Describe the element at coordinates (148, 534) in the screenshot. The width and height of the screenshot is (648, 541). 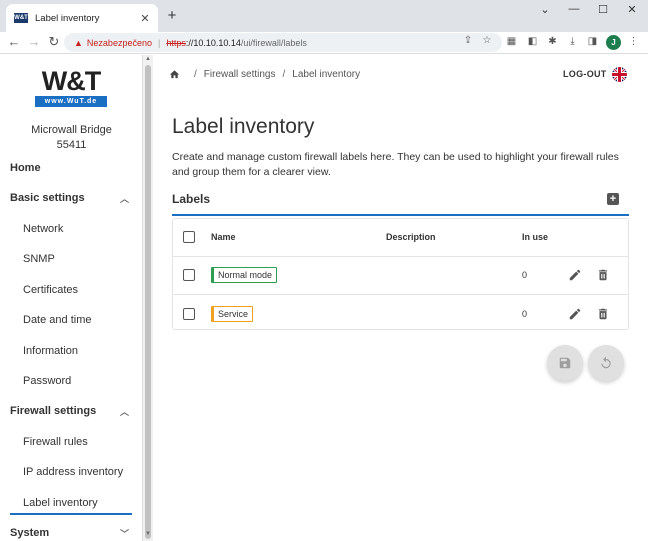
I see `scroll-down-arrow-icon: ▼` at that location.